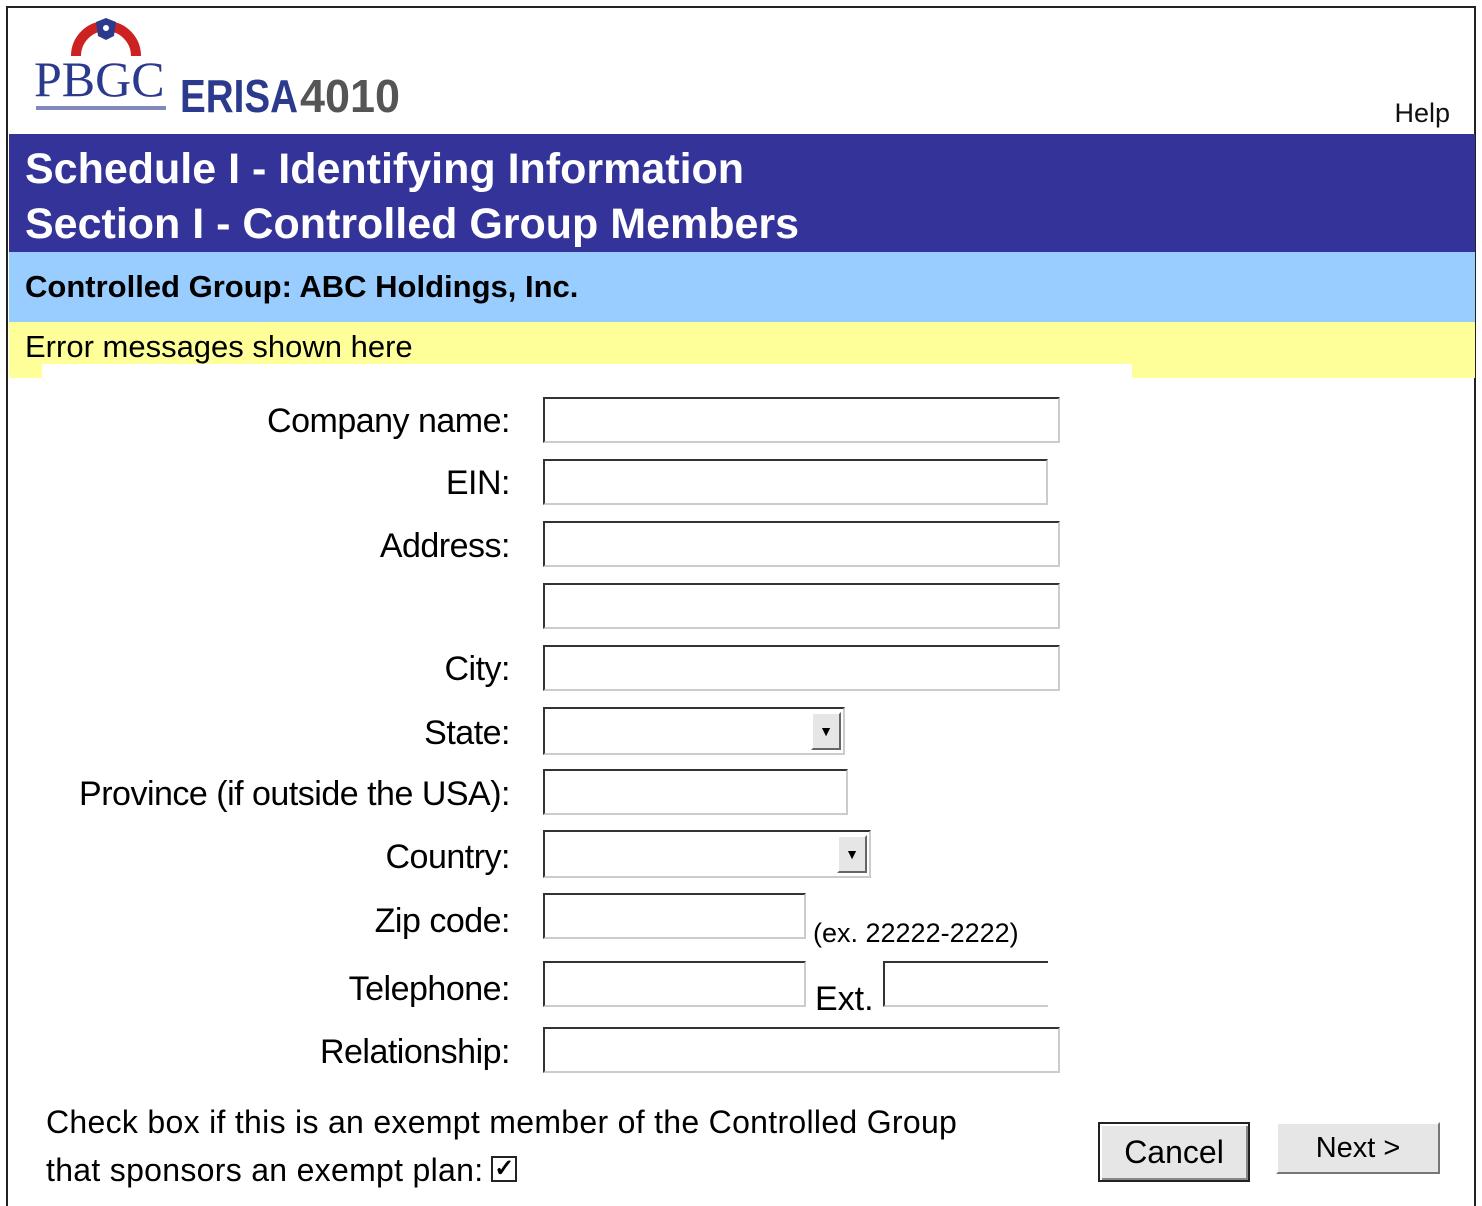 The height and width of the screenshot is (1206, 1482). What do you see at coordinates (265, 1170) in the screenshot?
I see `exempt-prompt-line2-text: that sponsors an exempt plan:` at bounding box center [265, 1170].